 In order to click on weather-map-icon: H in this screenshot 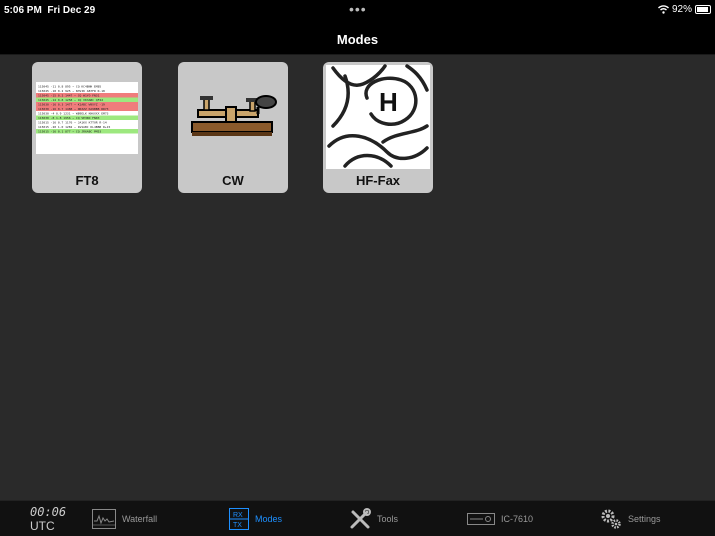, I will do `click(378, 116)`.